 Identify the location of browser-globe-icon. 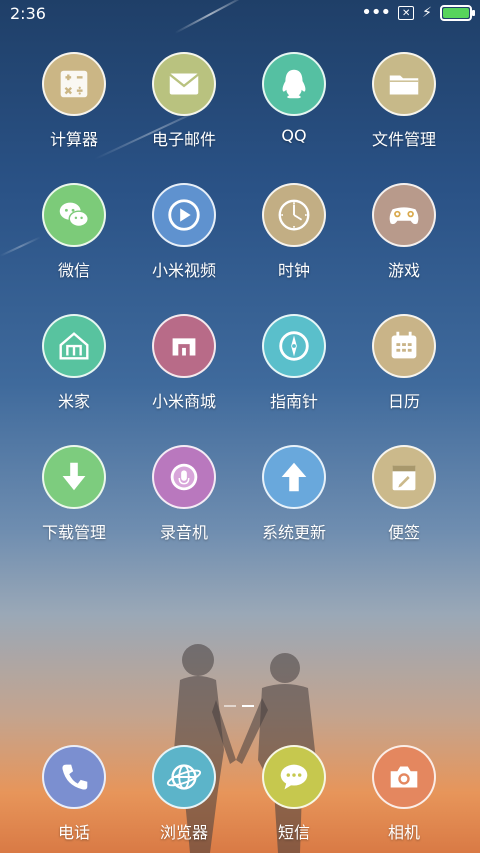
(184, 777).